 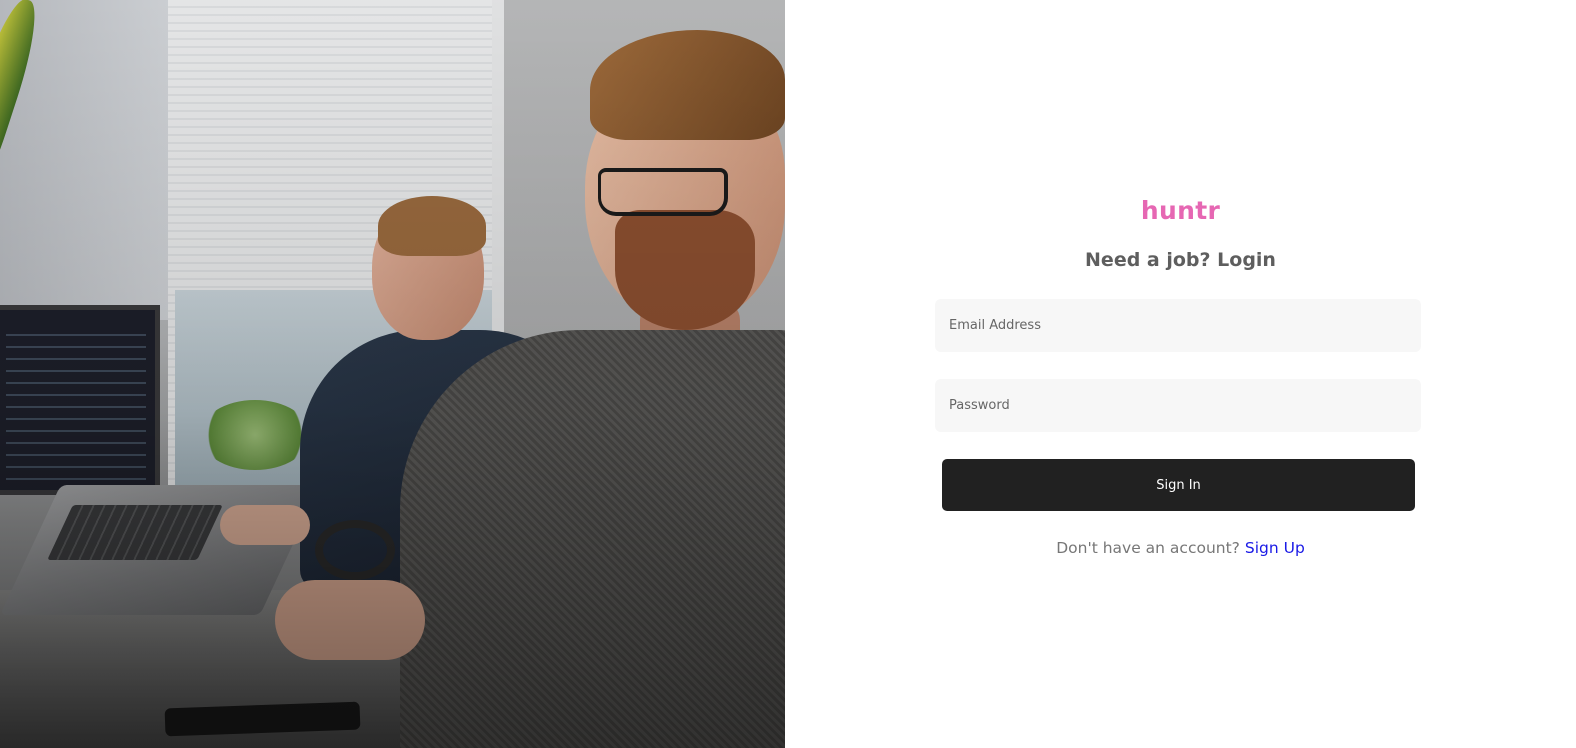 I want to click on sign-in-button: Sign In, so click(x=1178, y=485).